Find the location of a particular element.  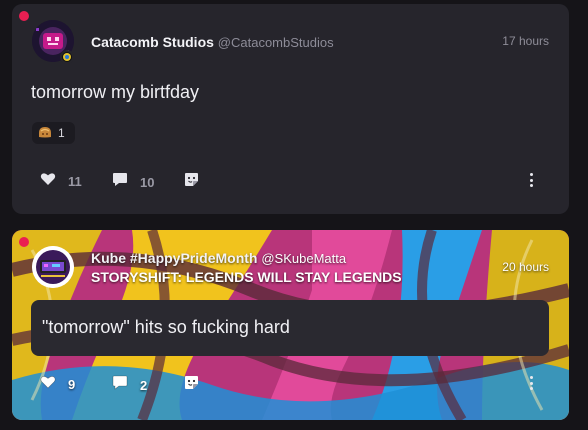

avatar is located at coordinates (53, 267).